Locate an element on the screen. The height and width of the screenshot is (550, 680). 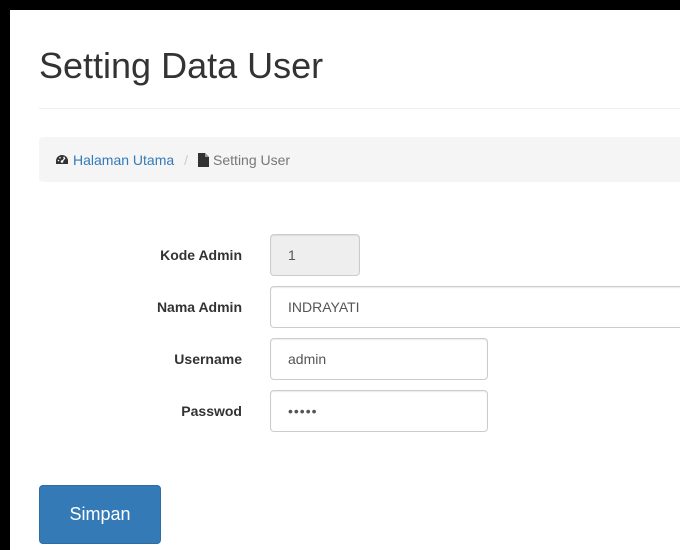
file-icon is located at coordinates (204, 159).